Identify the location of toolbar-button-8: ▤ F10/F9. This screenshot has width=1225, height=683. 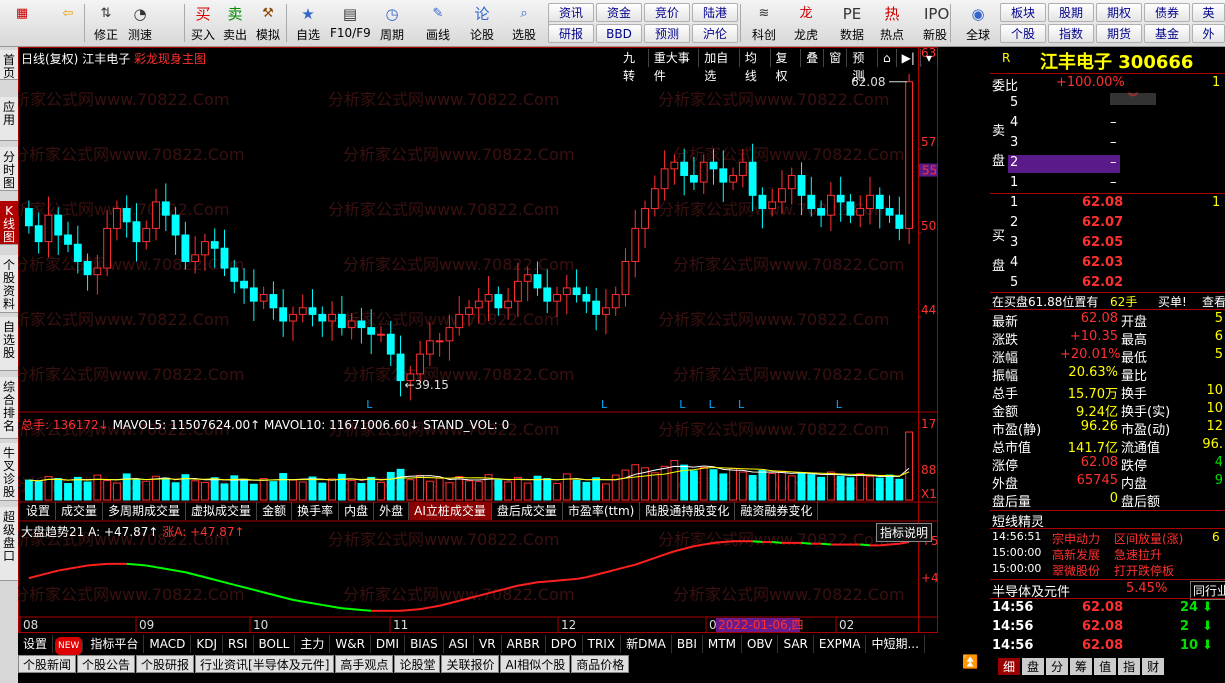
(350, 23).